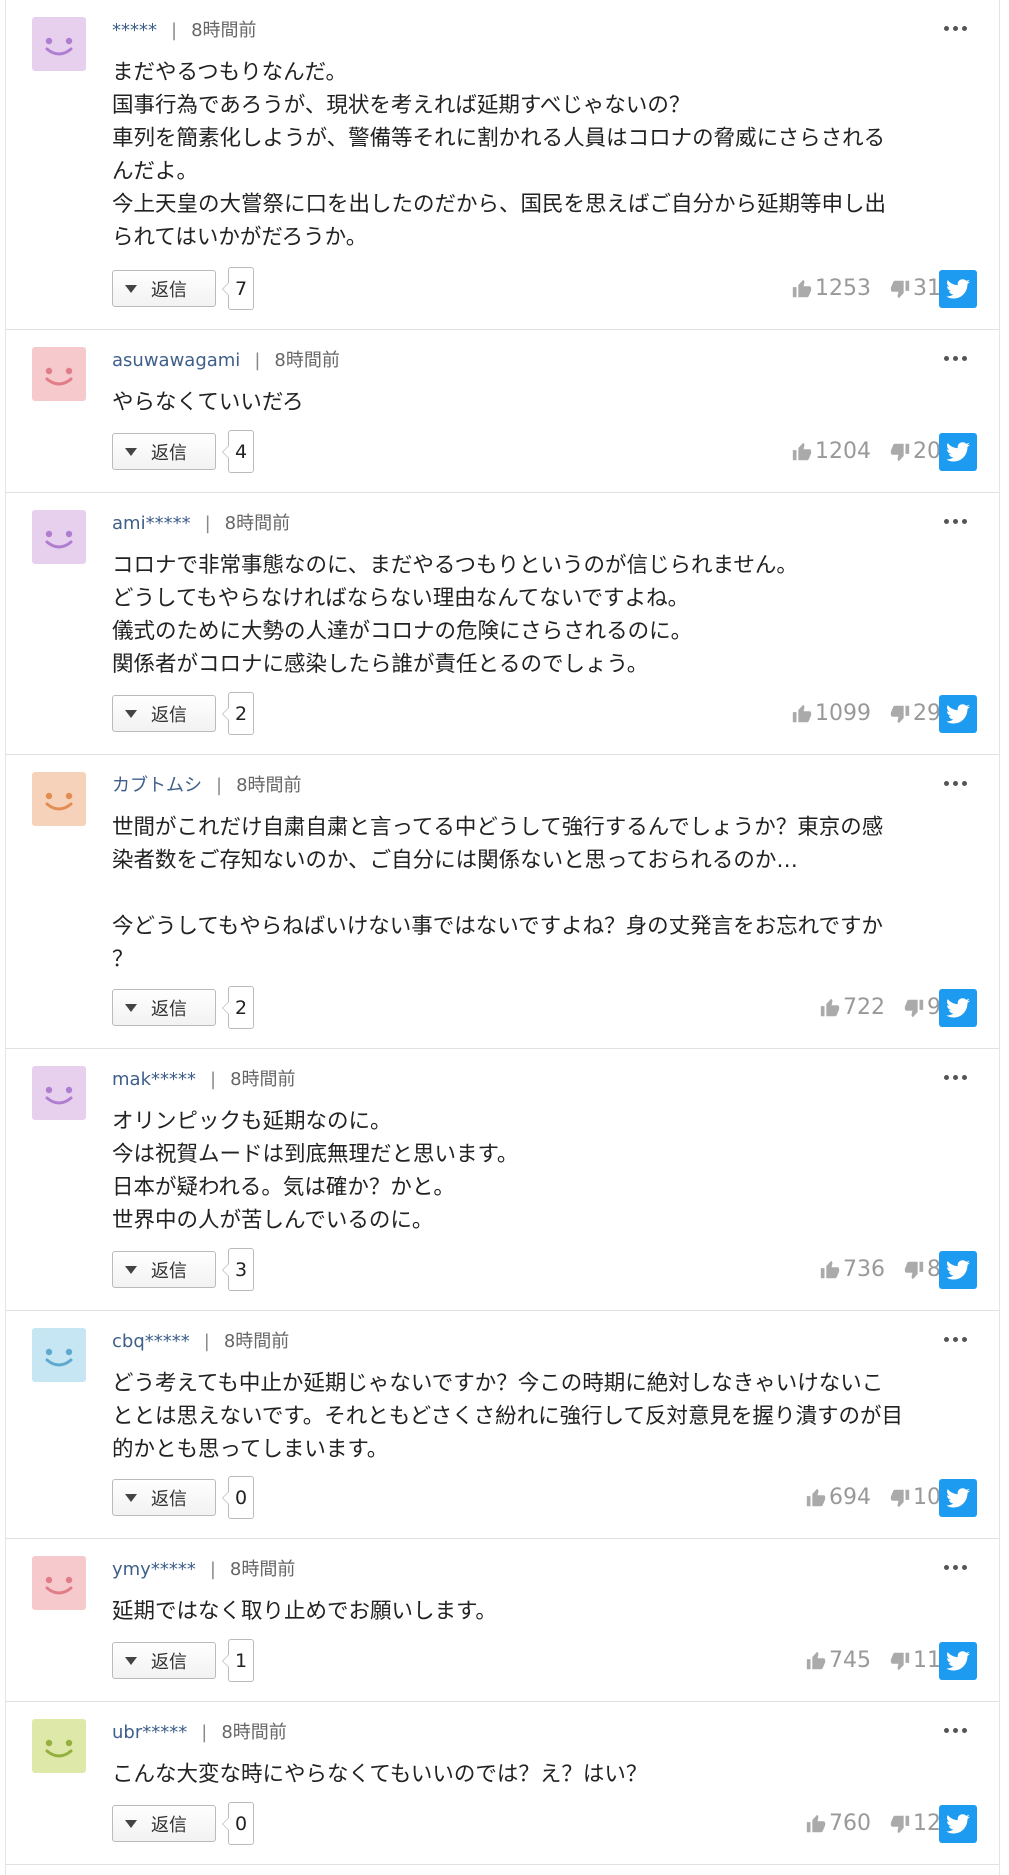 Image resolution: width=1009 pixels, height=1875 pixels. I want to click on username: mak*****, so click(154, 1079).